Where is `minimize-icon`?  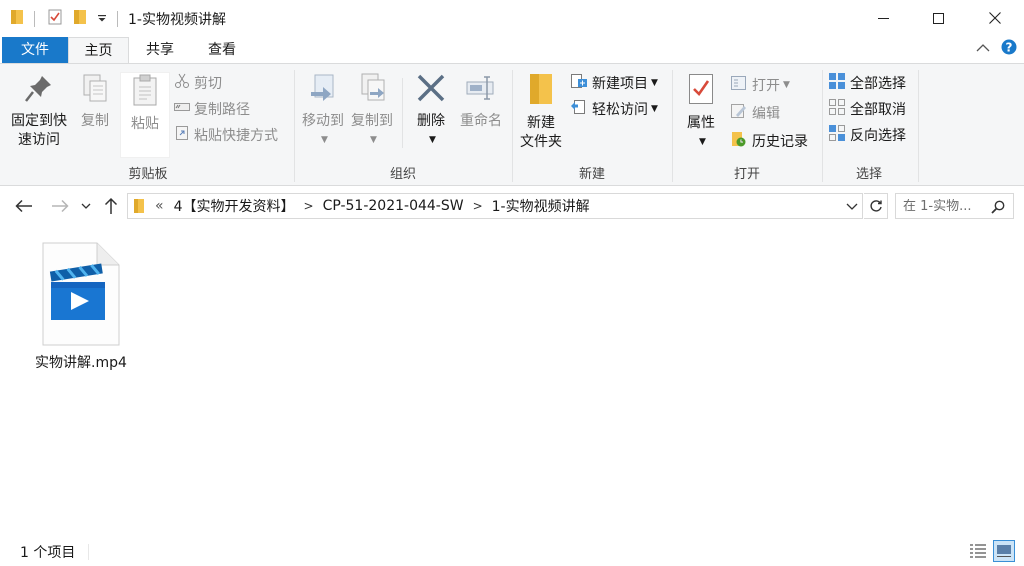
minimize-icon is located at coordinates (883, 18).